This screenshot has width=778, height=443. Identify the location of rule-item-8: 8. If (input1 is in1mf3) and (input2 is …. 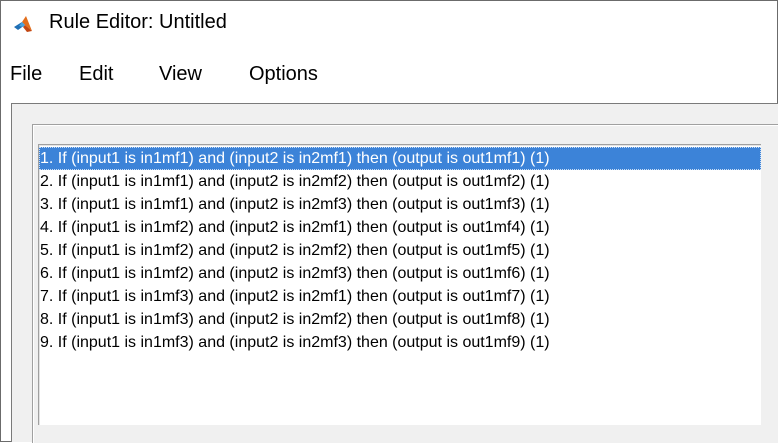
(400, 319).